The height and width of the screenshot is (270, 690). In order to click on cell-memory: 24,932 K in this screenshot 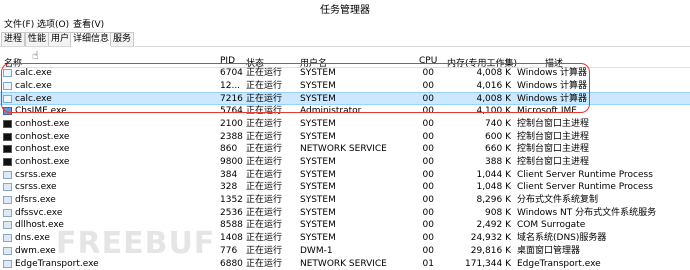, I will do `click(490, 238)`.